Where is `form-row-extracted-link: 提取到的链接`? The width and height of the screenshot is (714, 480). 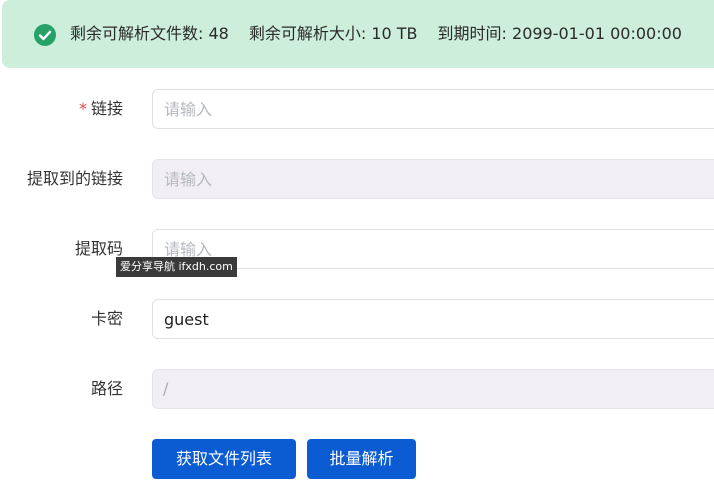 form-row-extracted-link: 提取到的链接 is located at coordinates (357, 179).